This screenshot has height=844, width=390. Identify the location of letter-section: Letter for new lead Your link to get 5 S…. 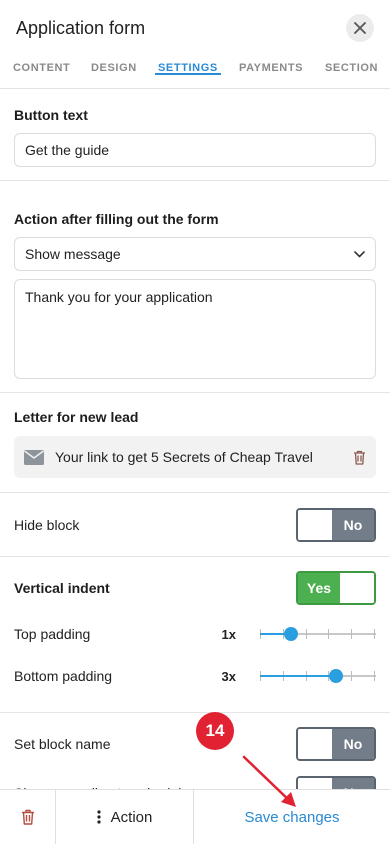
(195, 443).